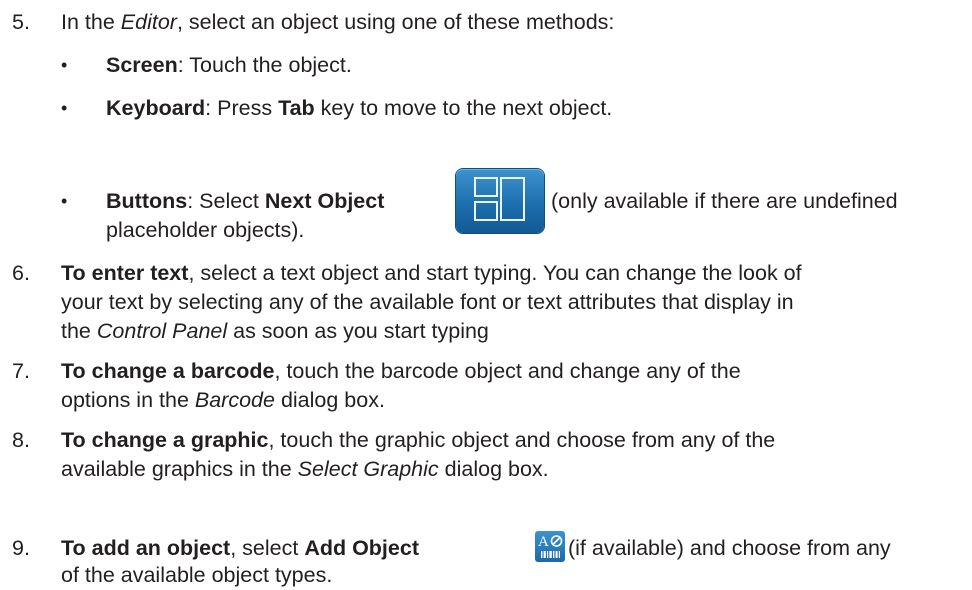 This screenshot has height=590, width=972. Describe the element at coordinates (21, 440) in the screenshot. I see `step-number: 8.` at that location.